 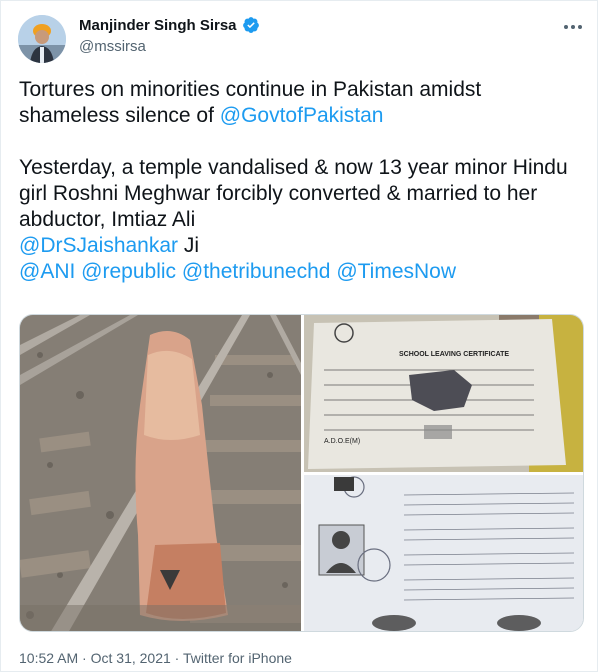 I want to click on mention-republic: @republic, so click(x=128, y=271).